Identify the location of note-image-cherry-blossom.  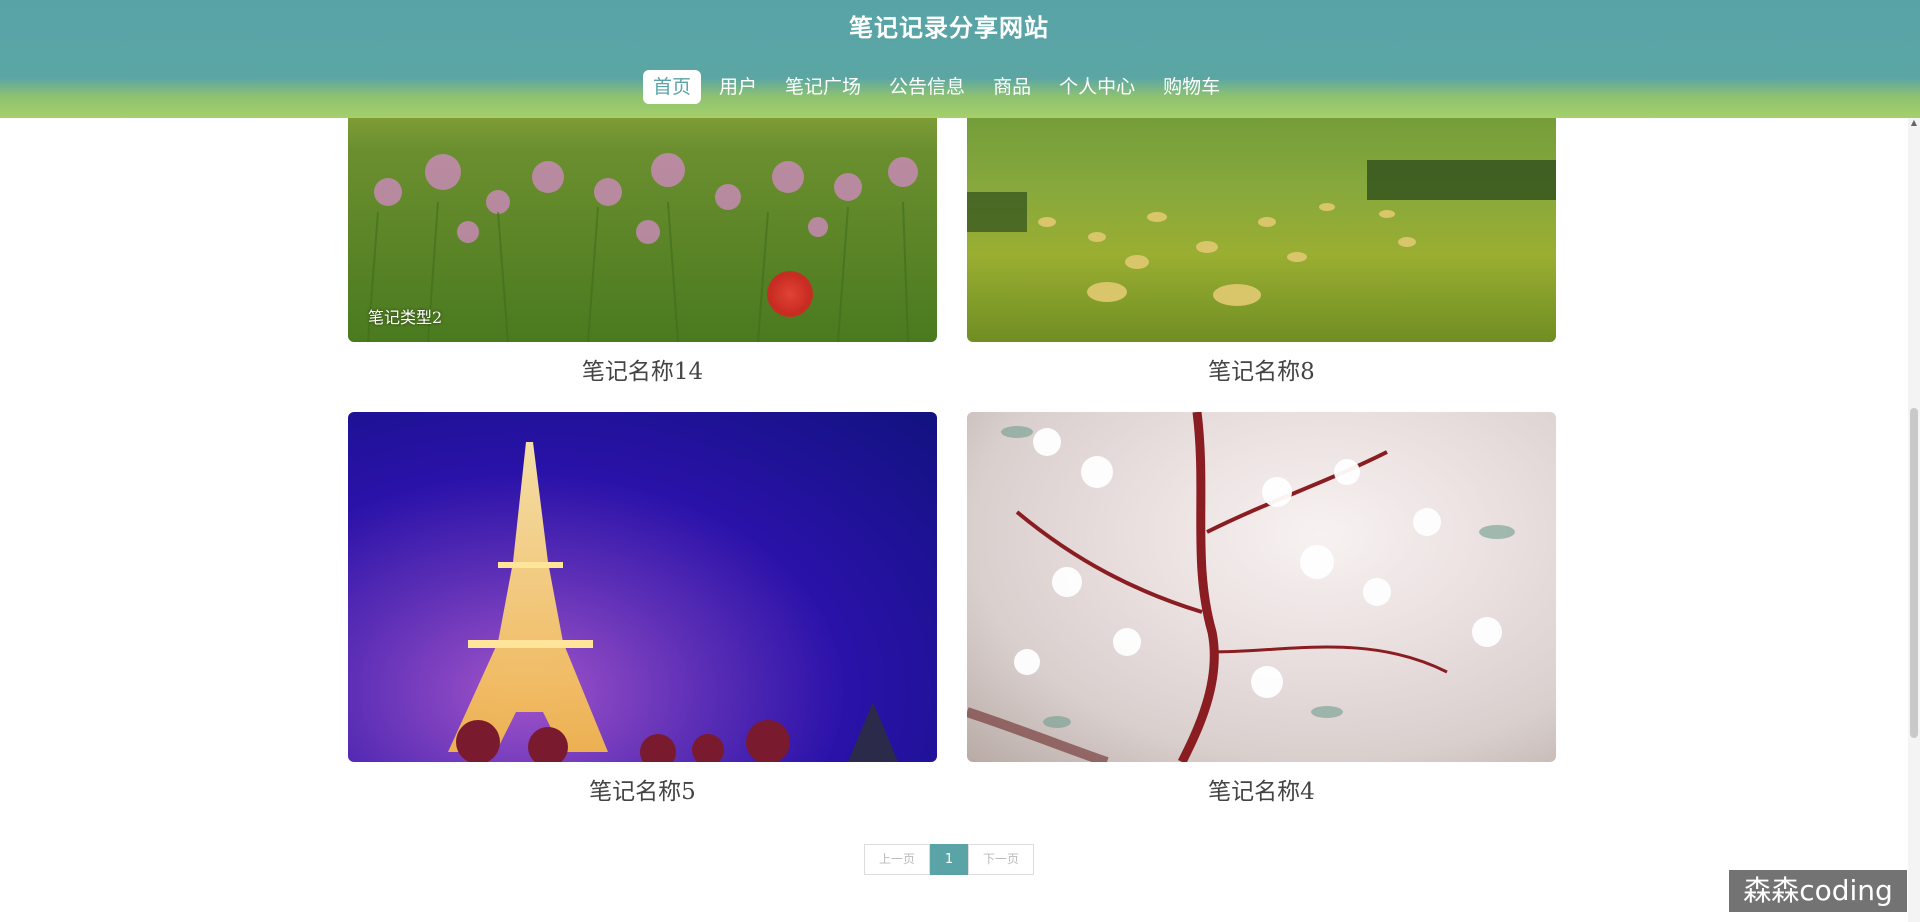
(1261, 587).